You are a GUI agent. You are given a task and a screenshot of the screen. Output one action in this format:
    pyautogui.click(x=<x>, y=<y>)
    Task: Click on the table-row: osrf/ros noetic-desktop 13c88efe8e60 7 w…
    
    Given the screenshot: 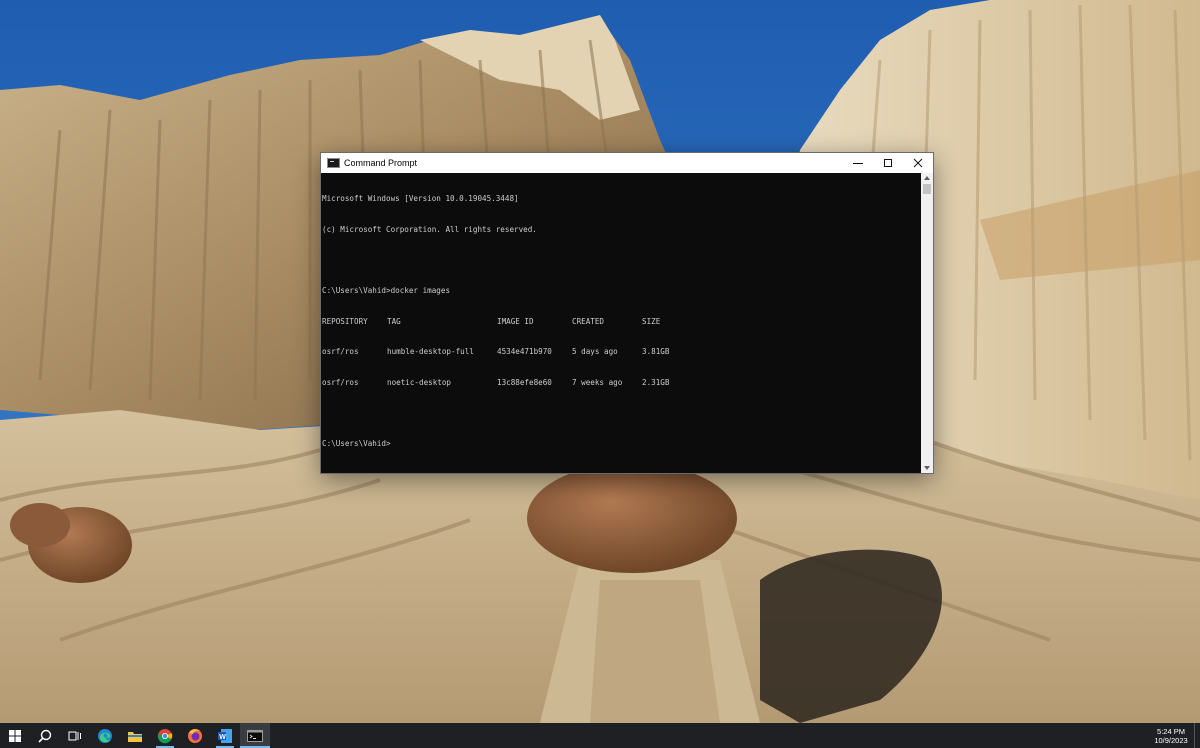 What is the action you would take?
    pyautogui.click(x=621, y=383)
    